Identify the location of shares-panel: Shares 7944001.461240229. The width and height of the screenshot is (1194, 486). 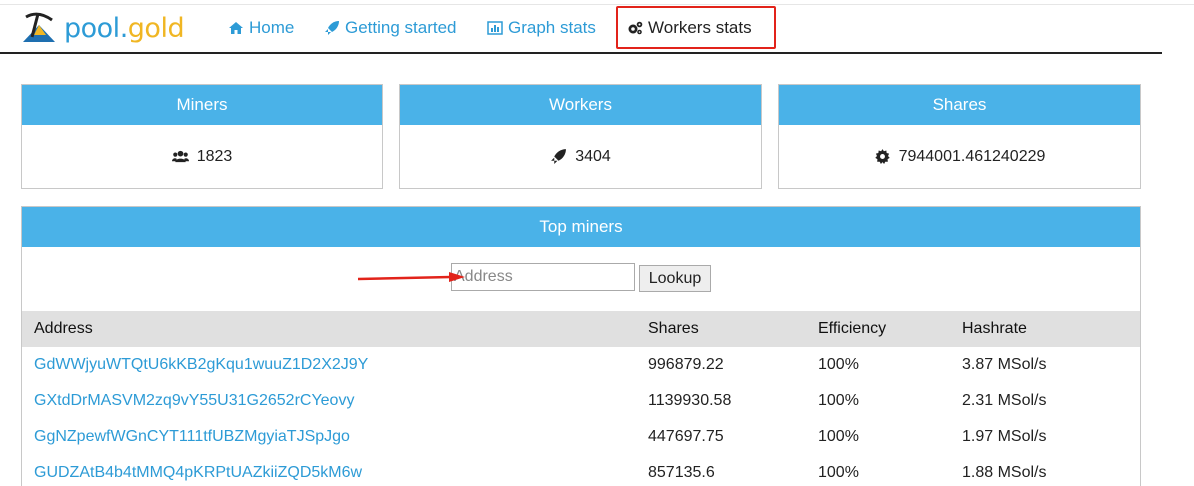
(959, 136).